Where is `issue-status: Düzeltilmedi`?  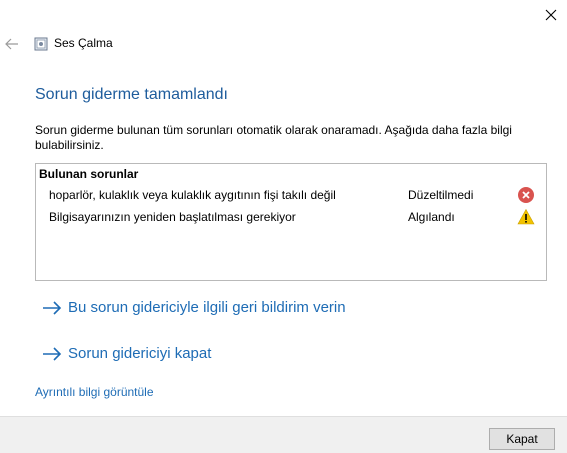 issue-status: Düzeltilmedi is located at coordinates (441, 195).